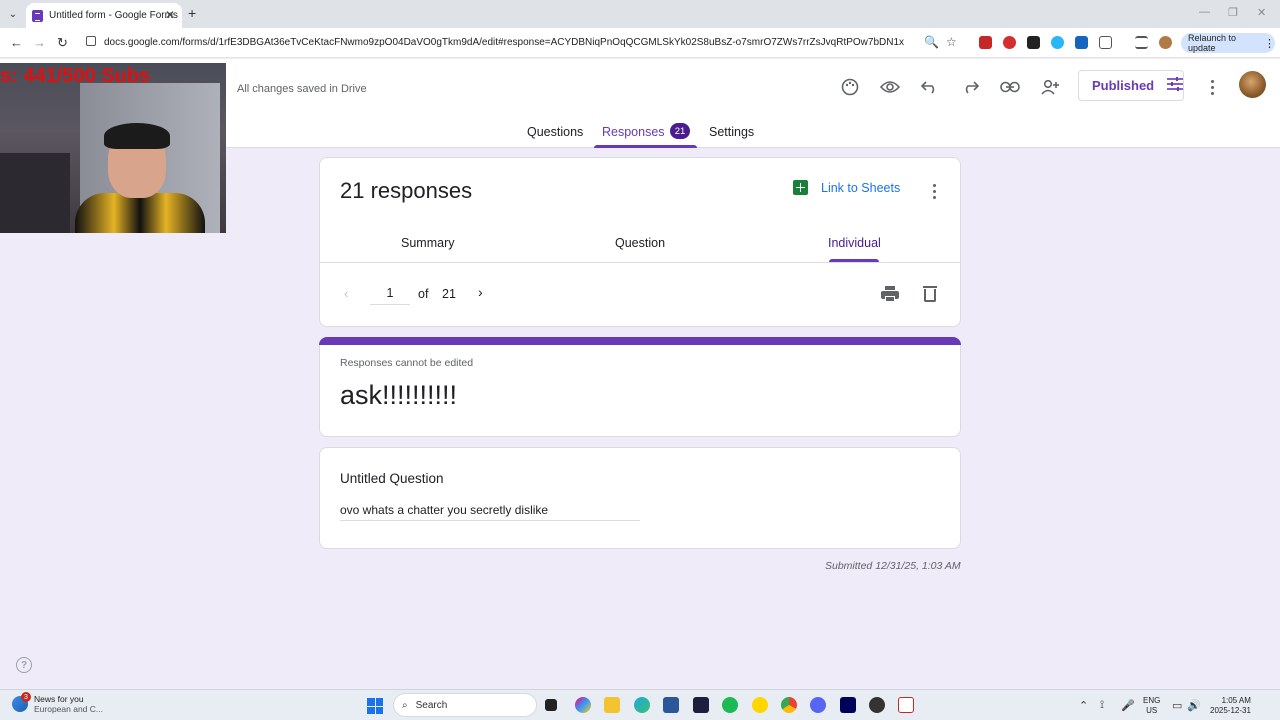  Describe the element at coordinates (170, 15) in the screenshot. I see `tab-close-icon: ✕` at that location.